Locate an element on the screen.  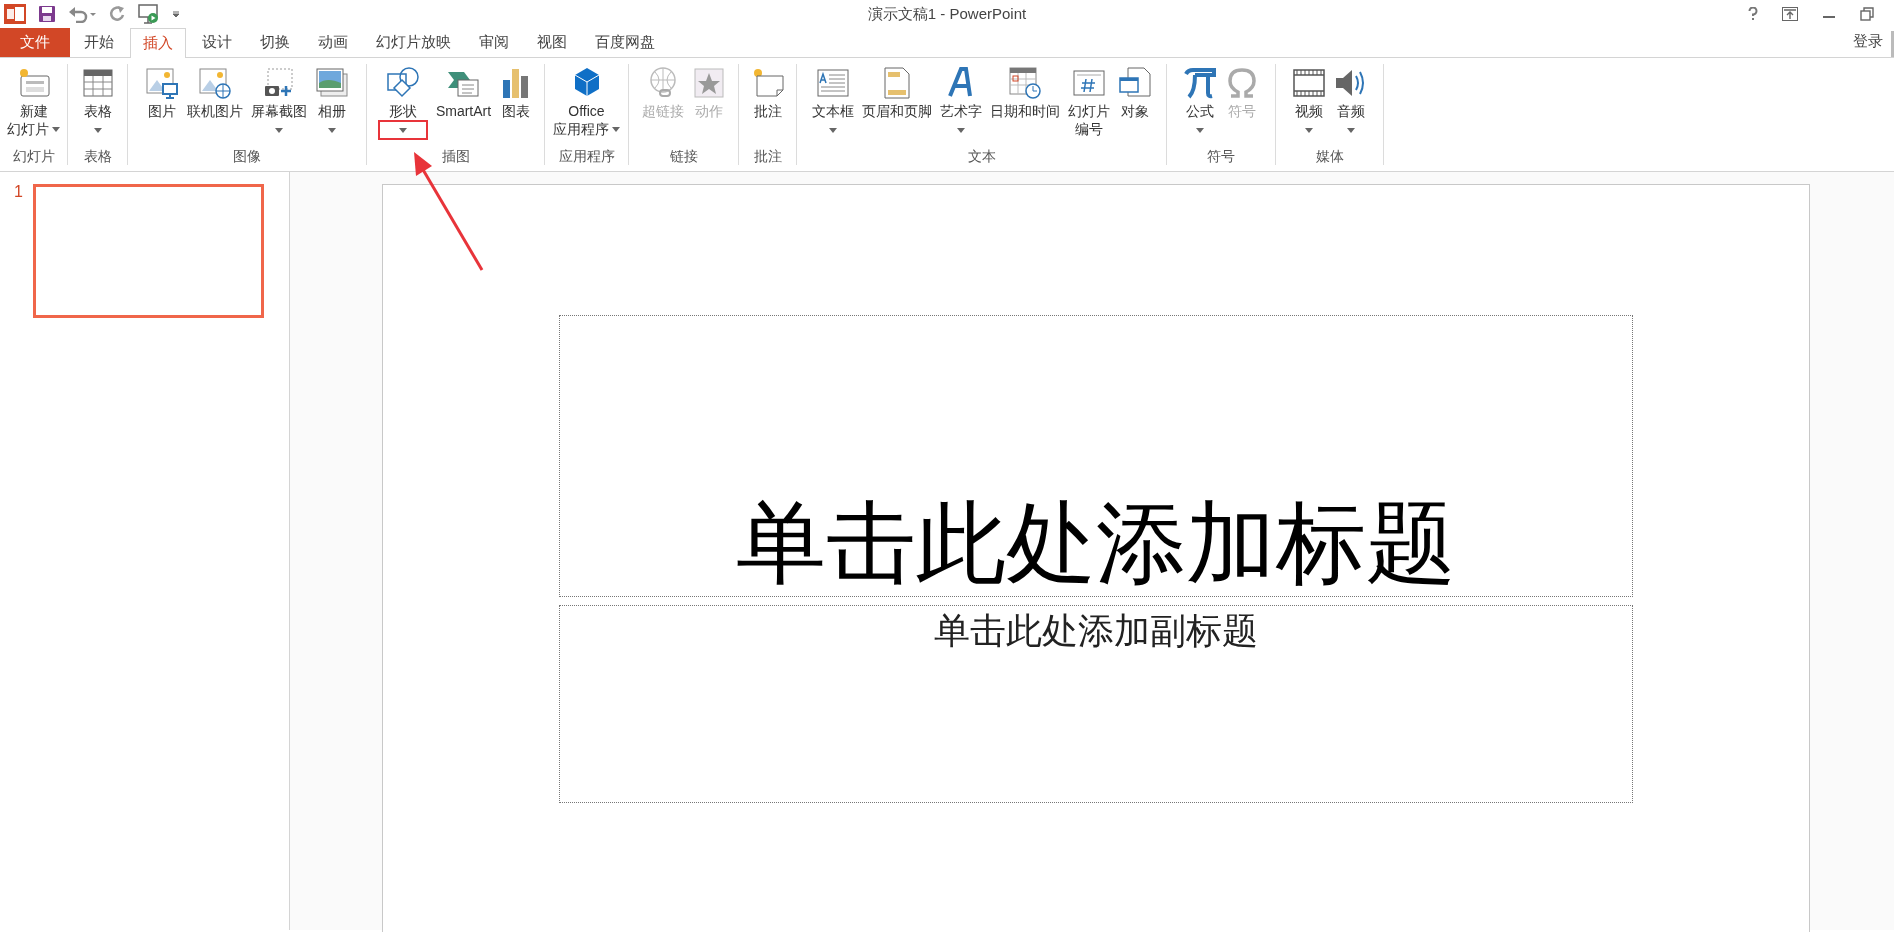
ribbon-button: 屏幕截图 is located at coordinates (279, 102).